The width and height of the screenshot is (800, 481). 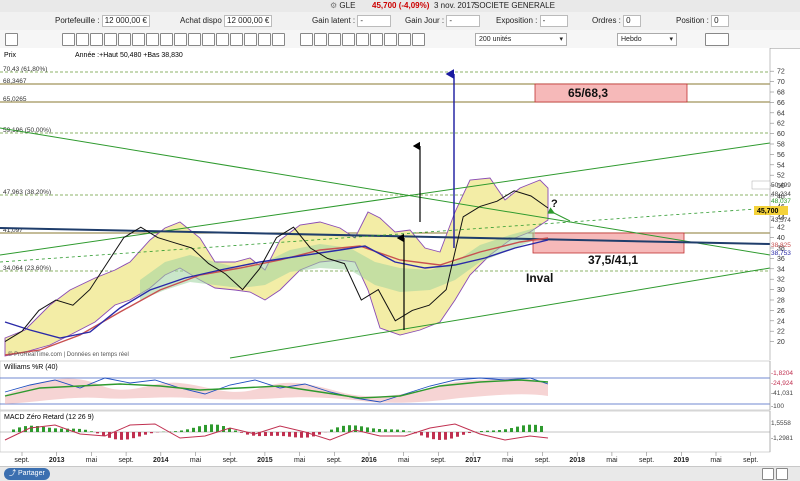 What do you see at coordinates (376, 39) in the screenshot?
I see `compare-icon` at bounding box center [376, 39].